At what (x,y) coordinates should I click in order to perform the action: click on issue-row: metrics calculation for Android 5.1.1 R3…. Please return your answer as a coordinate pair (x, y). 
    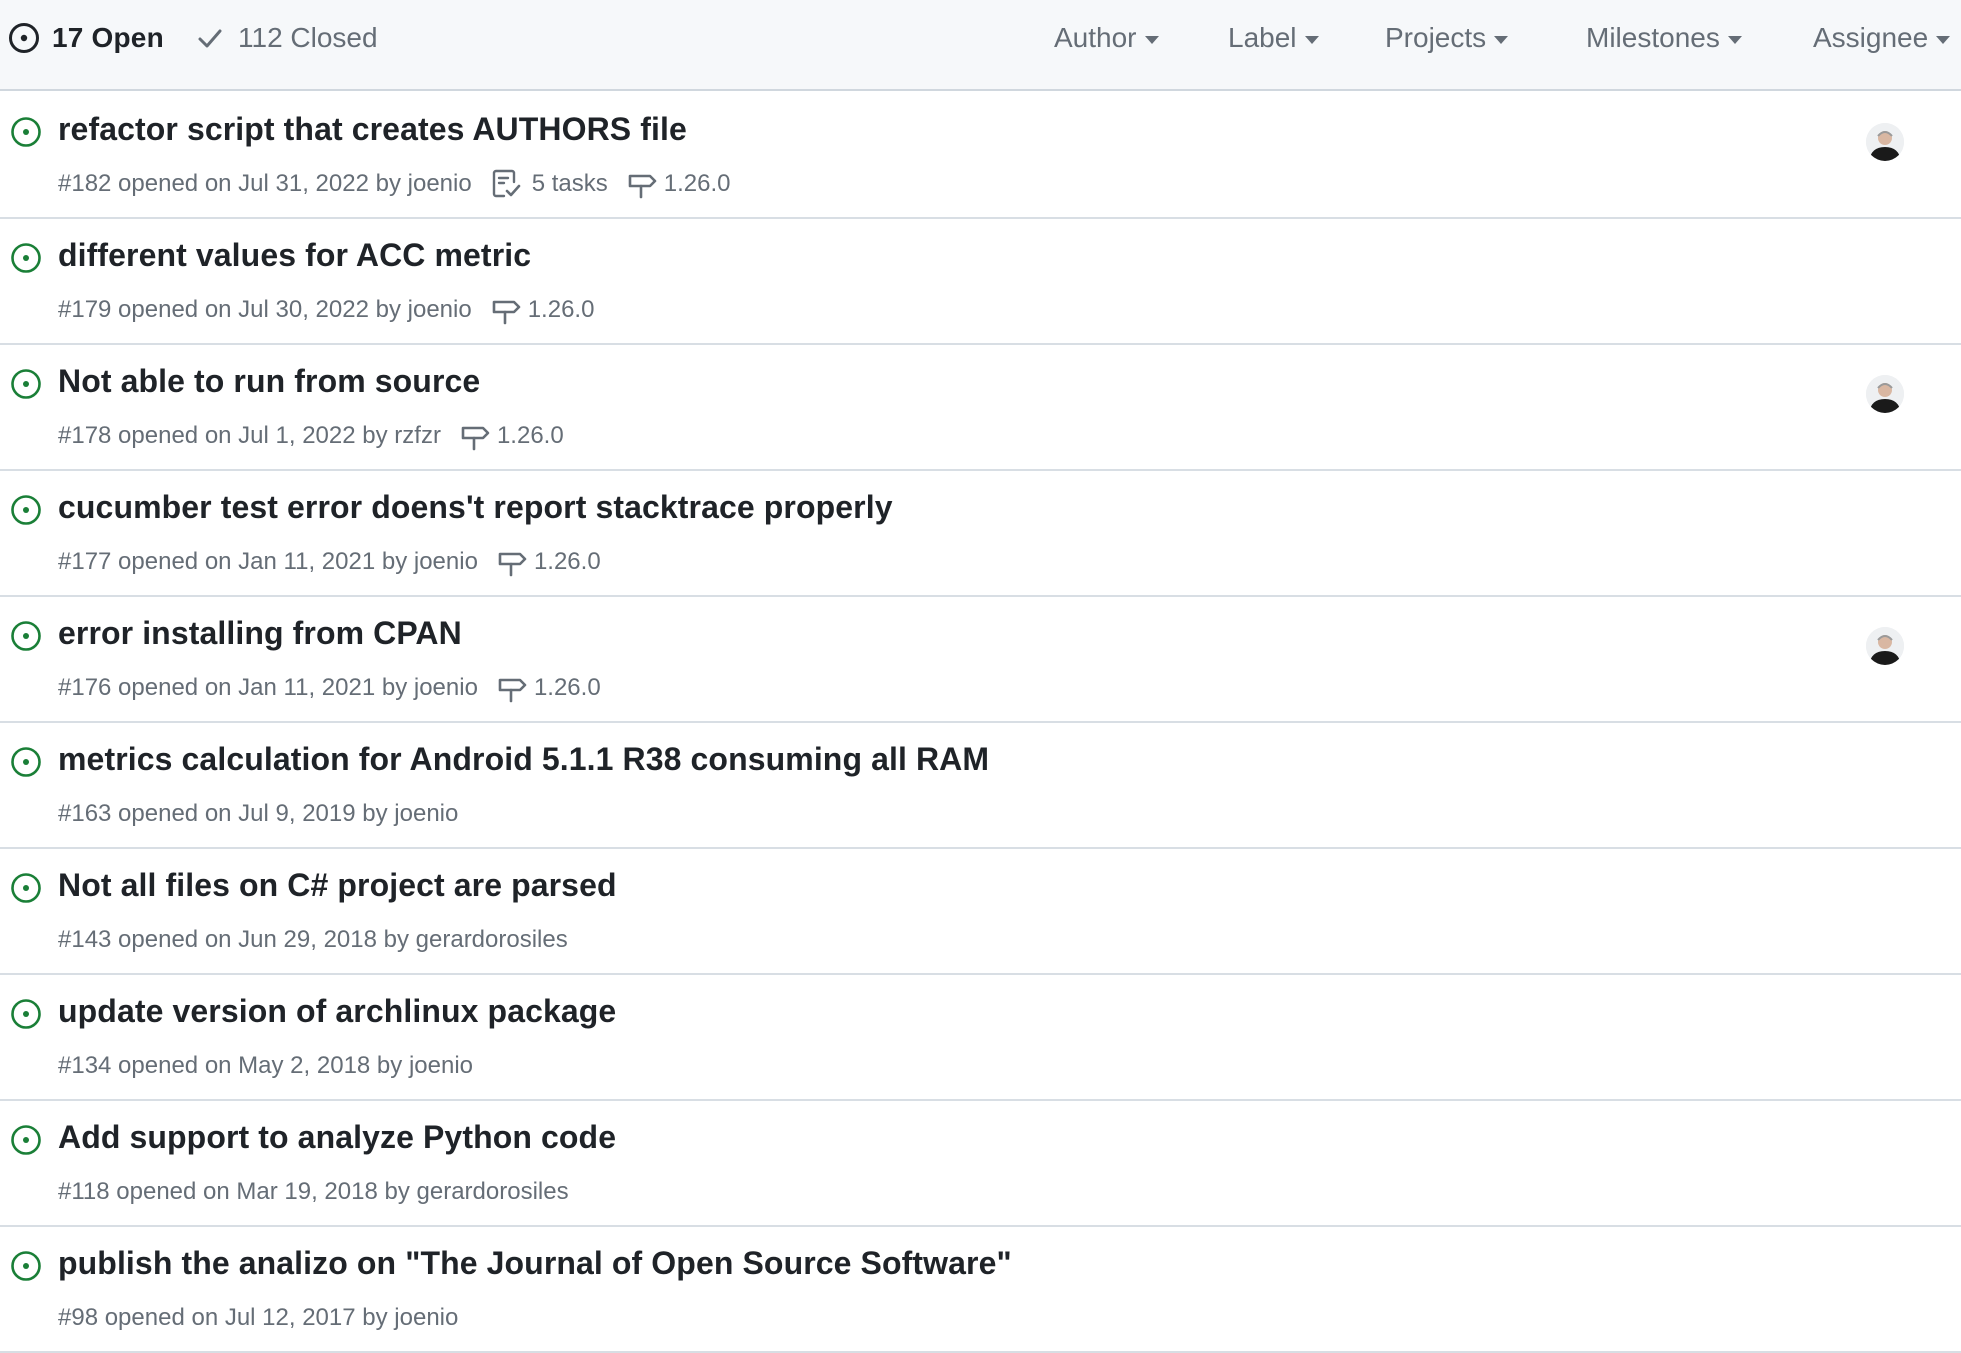
    Looking at the image, I should click on (980, 786).